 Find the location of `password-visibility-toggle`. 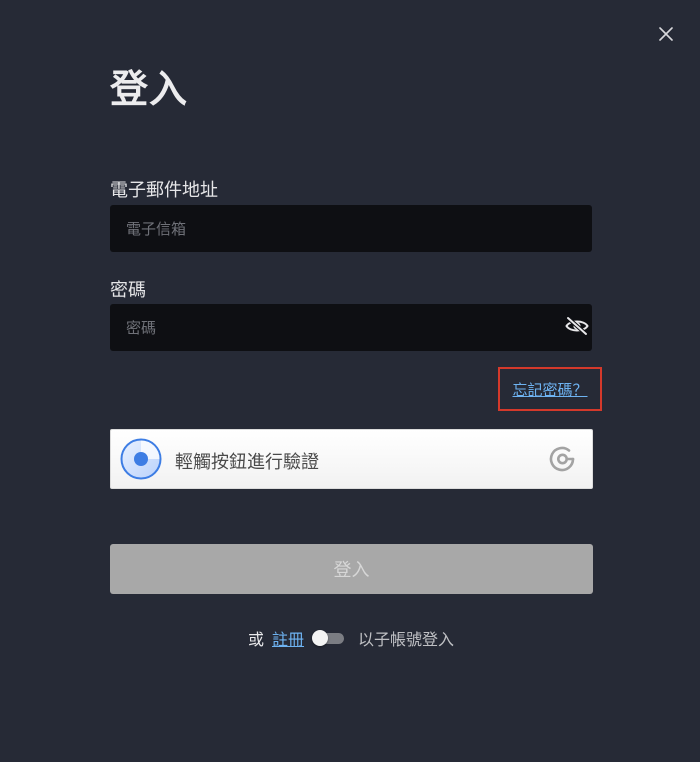

password-visibility-toggle is located at coordinates (577, 328).